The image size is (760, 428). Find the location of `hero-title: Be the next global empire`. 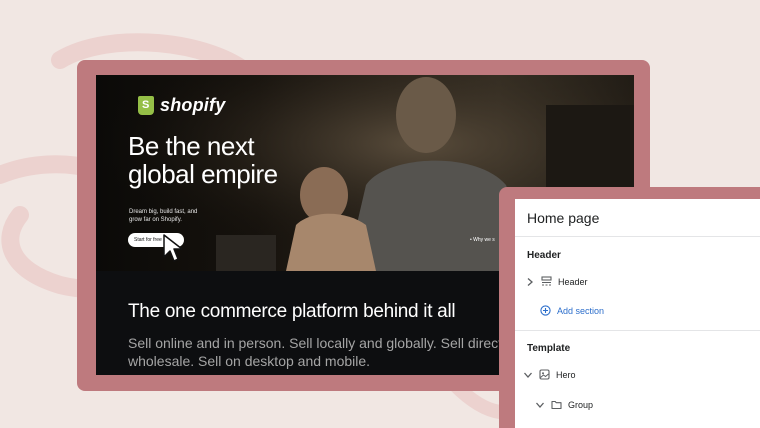

hero-title: Be the next global empire is located at coordinates (228, 160).